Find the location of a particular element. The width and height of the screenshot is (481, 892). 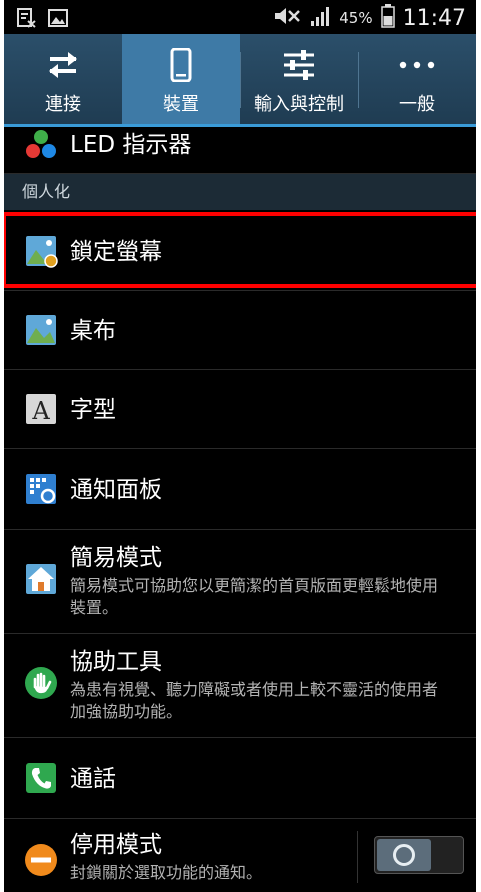

document-notification-icon is located at coordinates (26, 20).